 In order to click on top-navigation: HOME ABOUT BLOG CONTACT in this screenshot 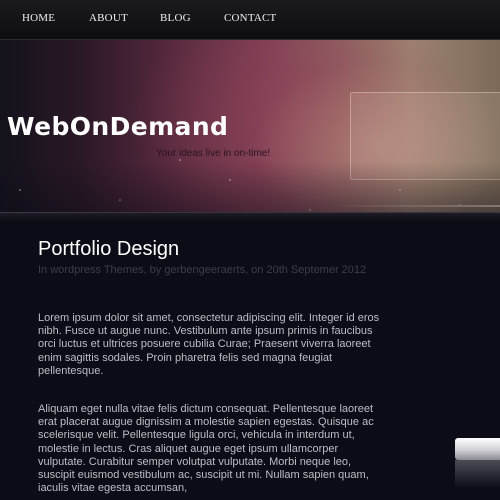, I will do `click(250, 20)`.